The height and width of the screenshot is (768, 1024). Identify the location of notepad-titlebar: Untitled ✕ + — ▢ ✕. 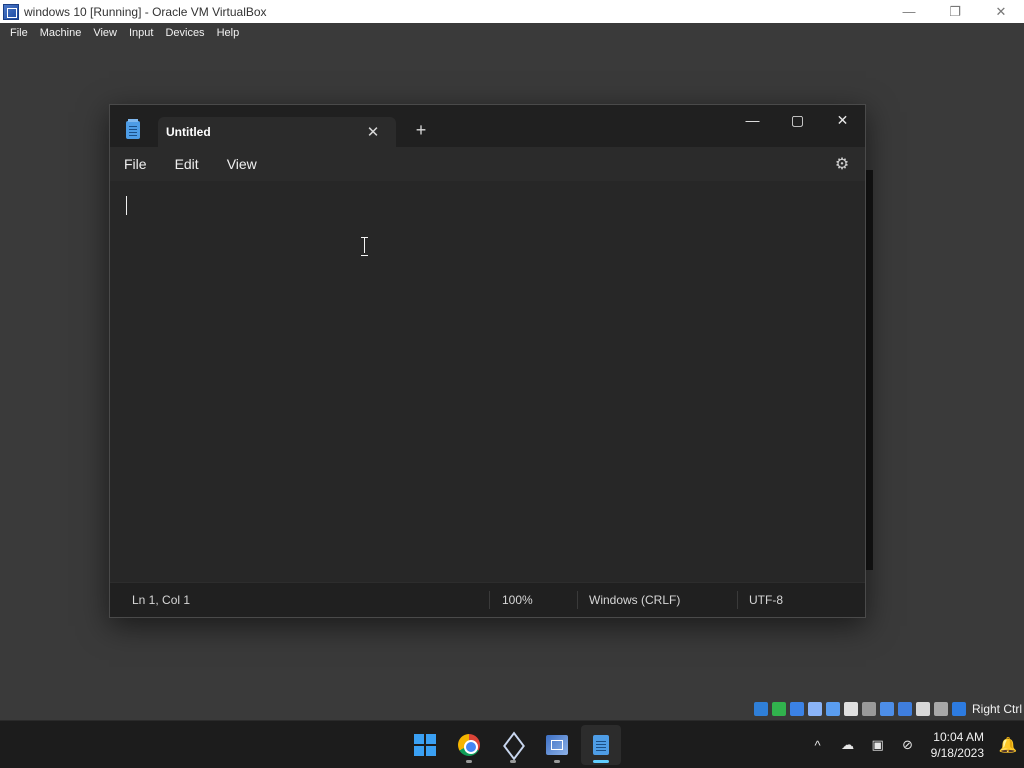
(487, 126).